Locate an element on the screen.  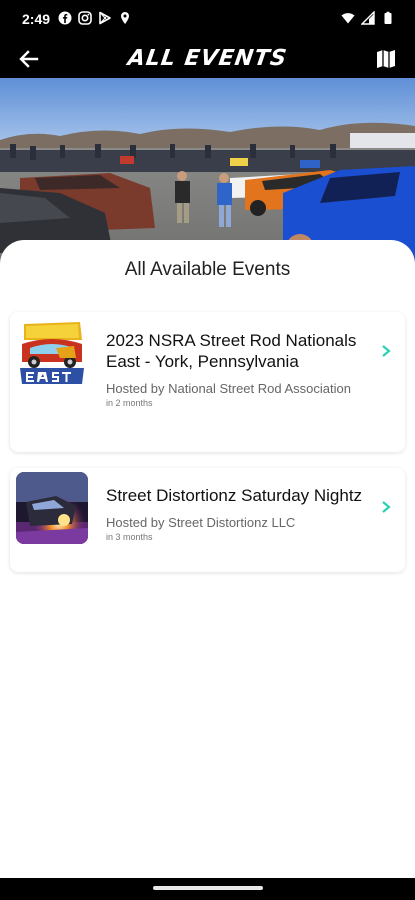
wifi-icon is located at coordinates (348, 18).